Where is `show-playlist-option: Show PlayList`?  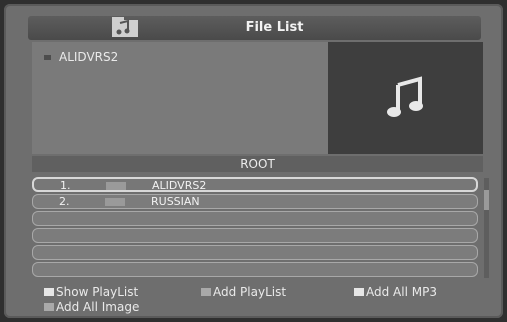
show-playlist-option: Show PlayList is located at coordinates (91, 292).